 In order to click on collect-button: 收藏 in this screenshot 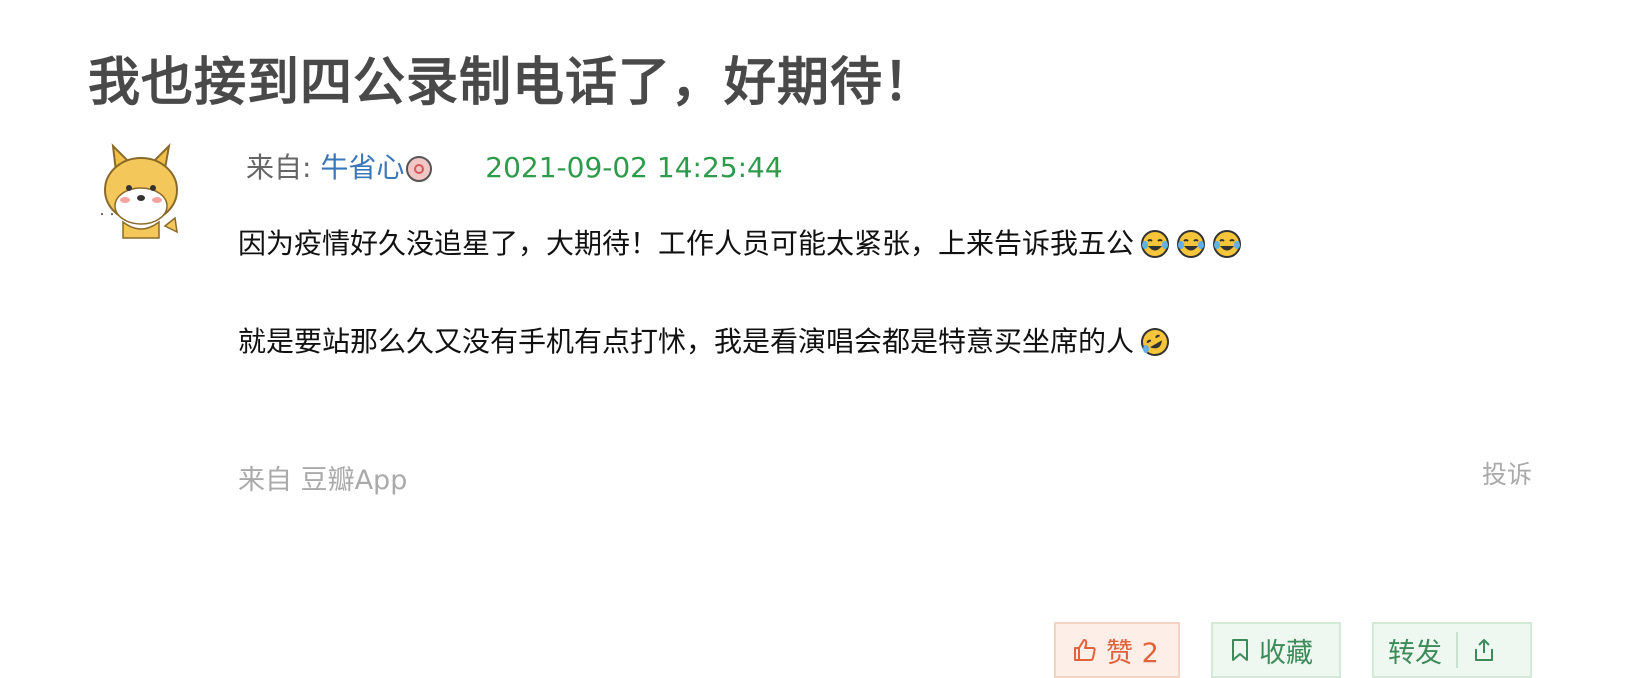, I will do `click(1276, 650)`.